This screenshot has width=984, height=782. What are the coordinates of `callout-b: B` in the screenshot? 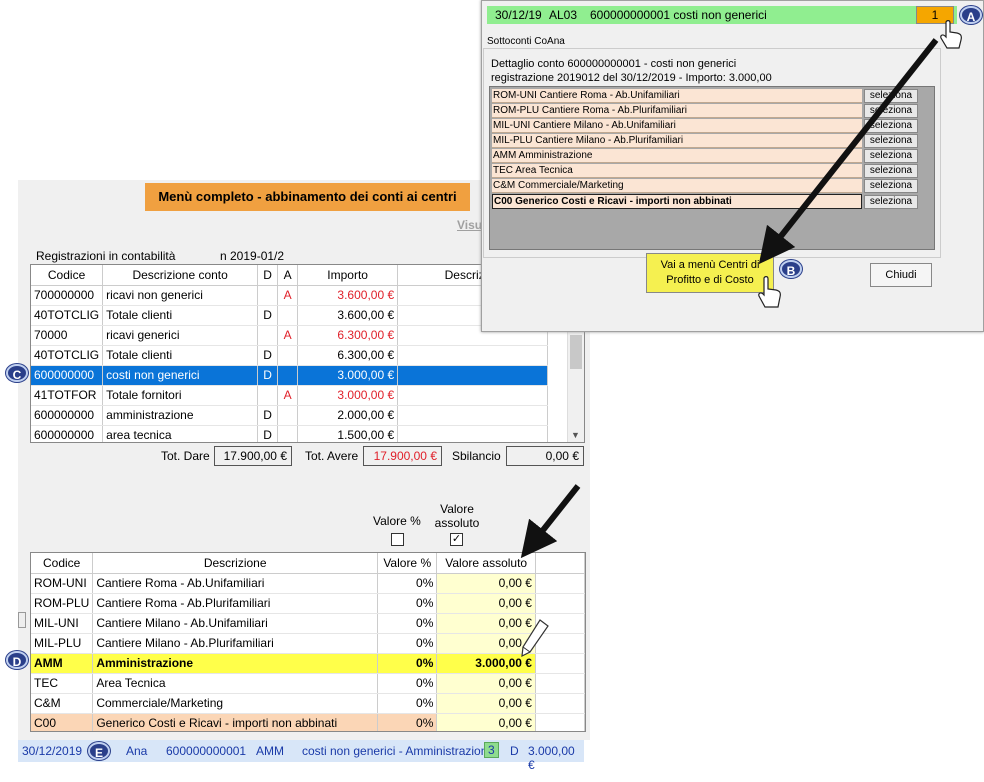 It's located at (791, 269).